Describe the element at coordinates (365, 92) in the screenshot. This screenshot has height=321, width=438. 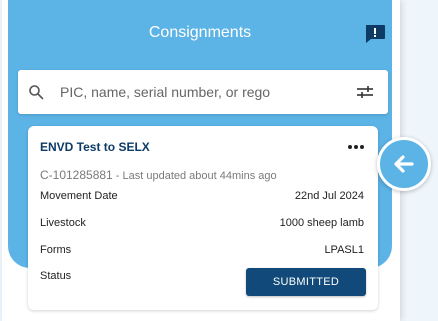
I see `filter-sliders-icon` at that location.